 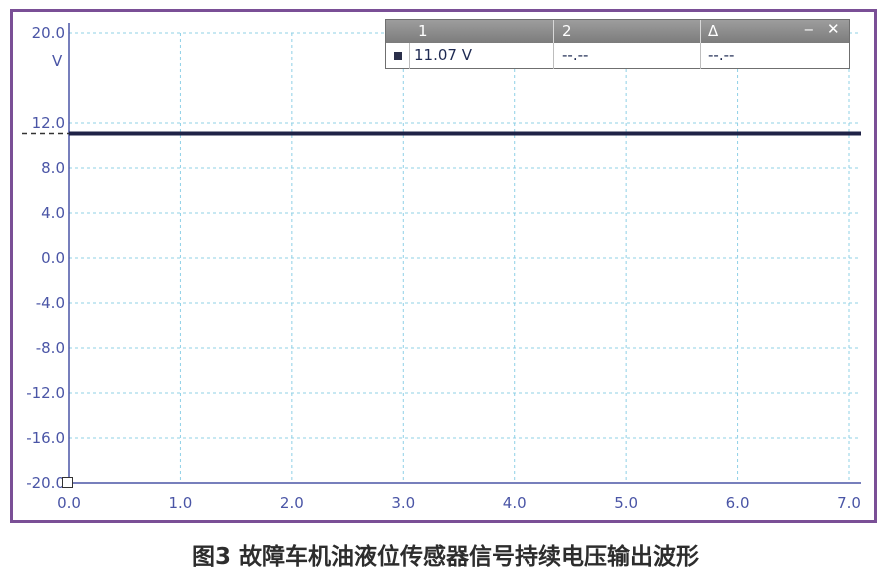 What do you see at coordinates (45, 393) in the screenshot?
I see `y-tick-label: -12.0` at bounding box center [45, 393].